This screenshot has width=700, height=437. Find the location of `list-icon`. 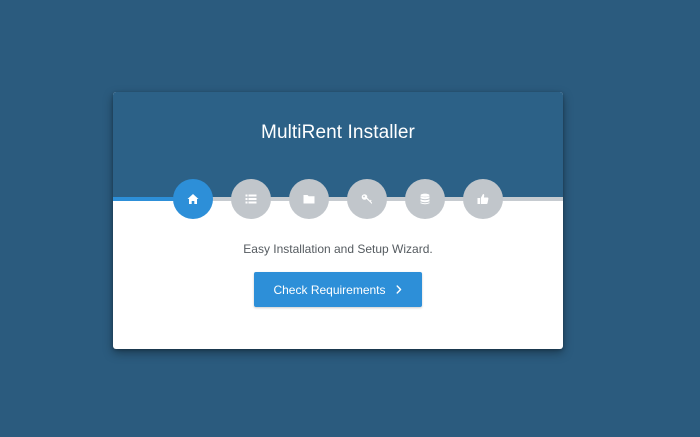

list-icon is located at coordinates (251, 199).